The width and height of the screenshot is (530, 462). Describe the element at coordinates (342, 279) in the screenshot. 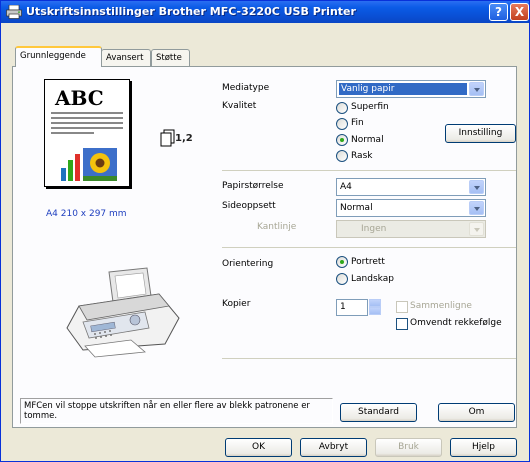

I see `orientation-landscape-radio` at that location.